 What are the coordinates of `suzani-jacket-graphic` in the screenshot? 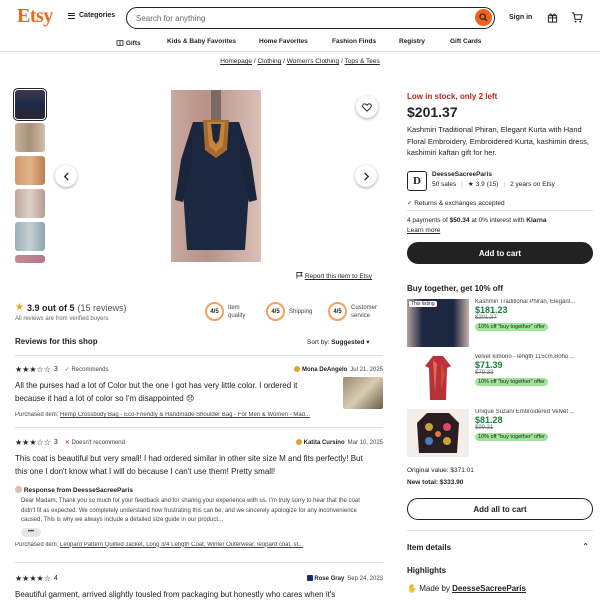 It's located at (438, 433).